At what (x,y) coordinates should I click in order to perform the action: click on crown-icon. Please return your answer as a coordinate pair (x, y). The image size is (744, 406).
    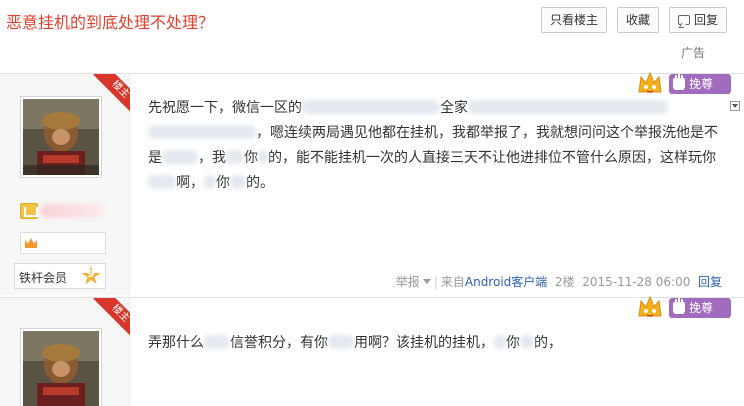
    Looking at the image, I should click on (31, 243).